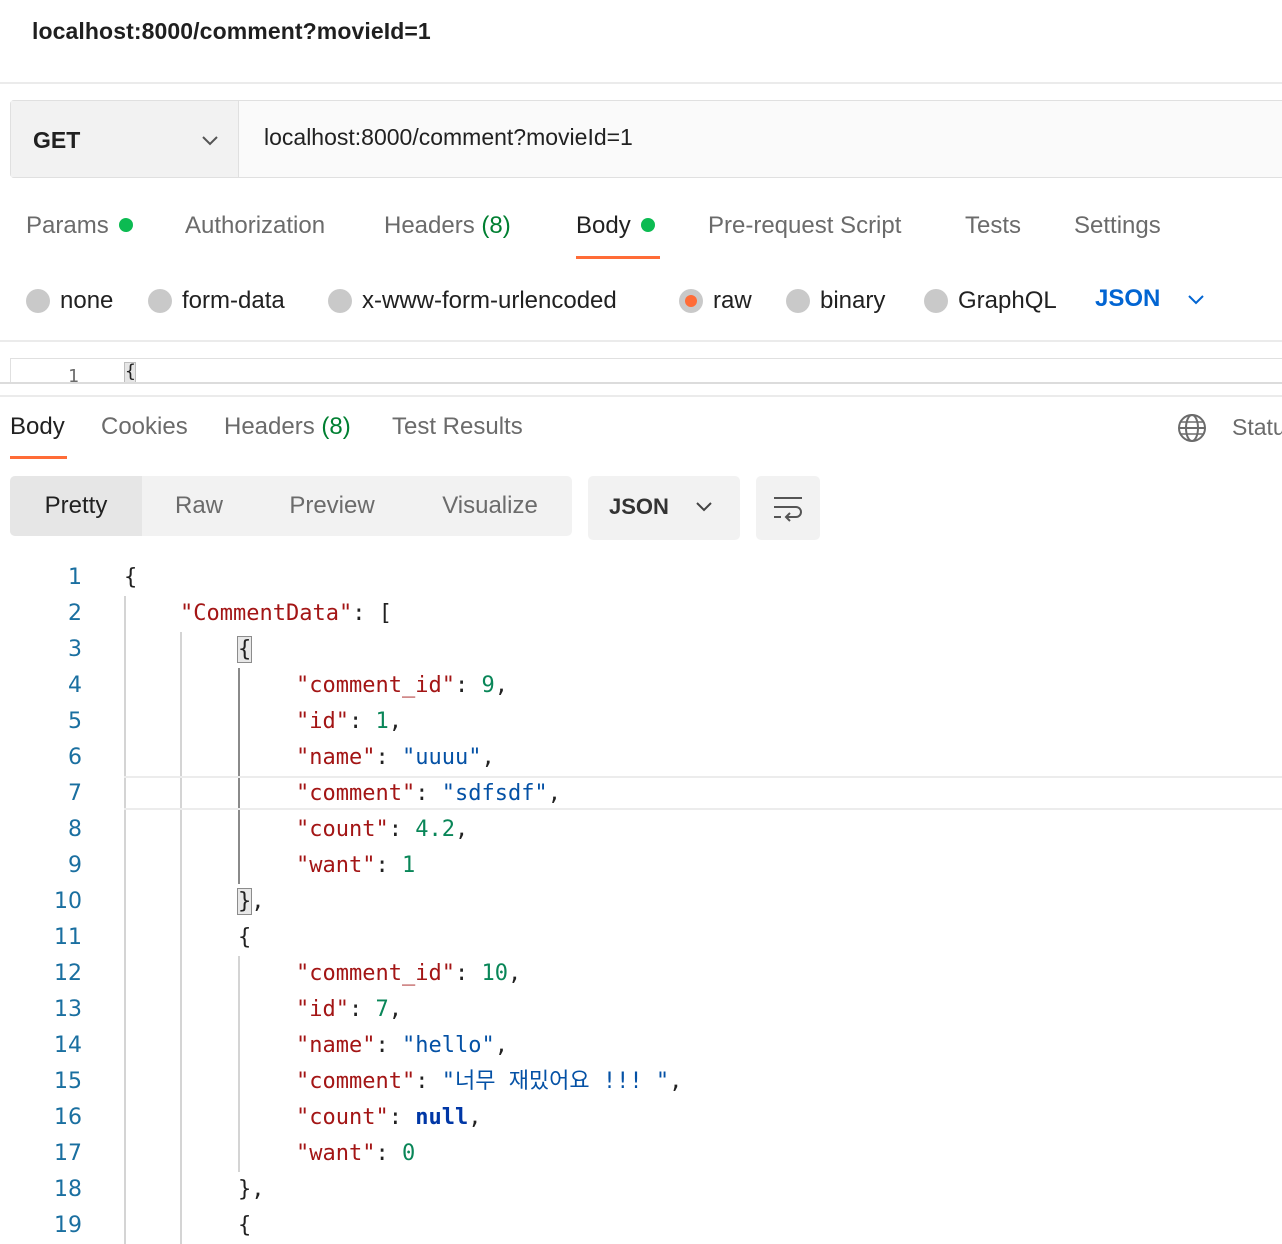 This screenshot has height=1244, width=1282. I want to click on view-pretty-button: Pretty, so click(76, 506).